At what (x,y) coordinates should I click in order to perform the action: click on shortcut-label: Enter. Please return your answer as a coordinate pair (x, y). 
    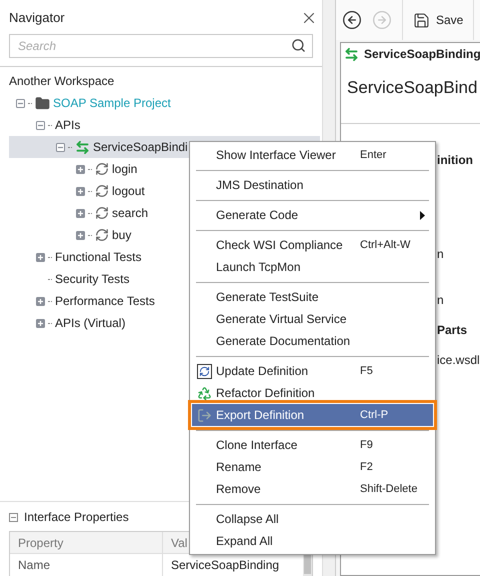
    Looking at the image, I should click on (373, 155).